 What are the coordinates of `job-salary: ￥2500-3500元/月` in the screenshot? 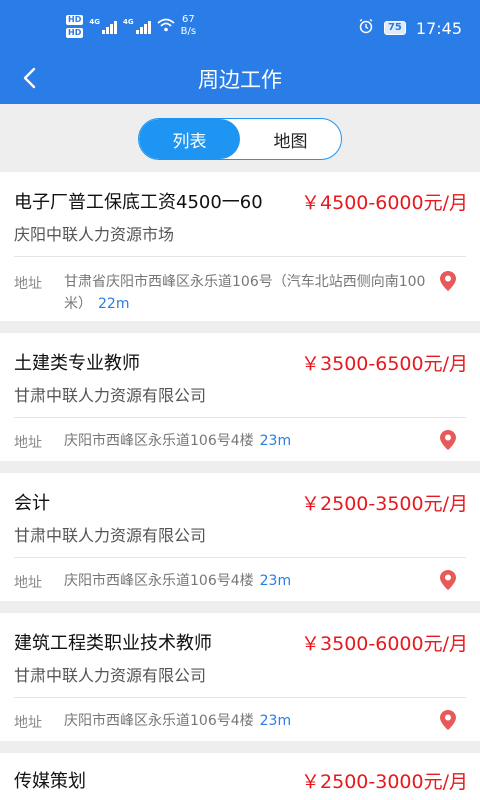 It's located at (384, 504).